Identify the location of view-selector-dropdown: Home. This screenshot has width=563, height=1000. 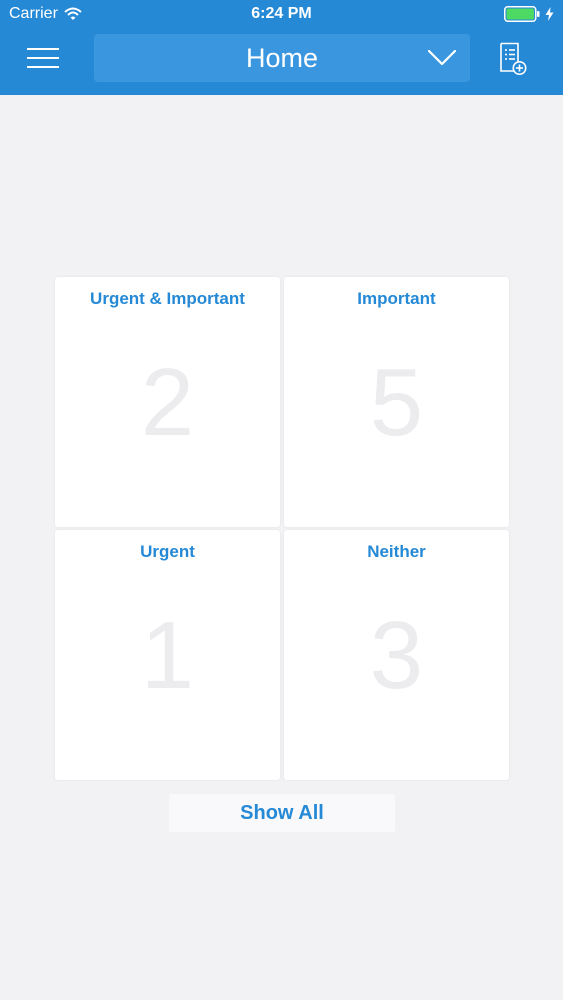
(282, 58).